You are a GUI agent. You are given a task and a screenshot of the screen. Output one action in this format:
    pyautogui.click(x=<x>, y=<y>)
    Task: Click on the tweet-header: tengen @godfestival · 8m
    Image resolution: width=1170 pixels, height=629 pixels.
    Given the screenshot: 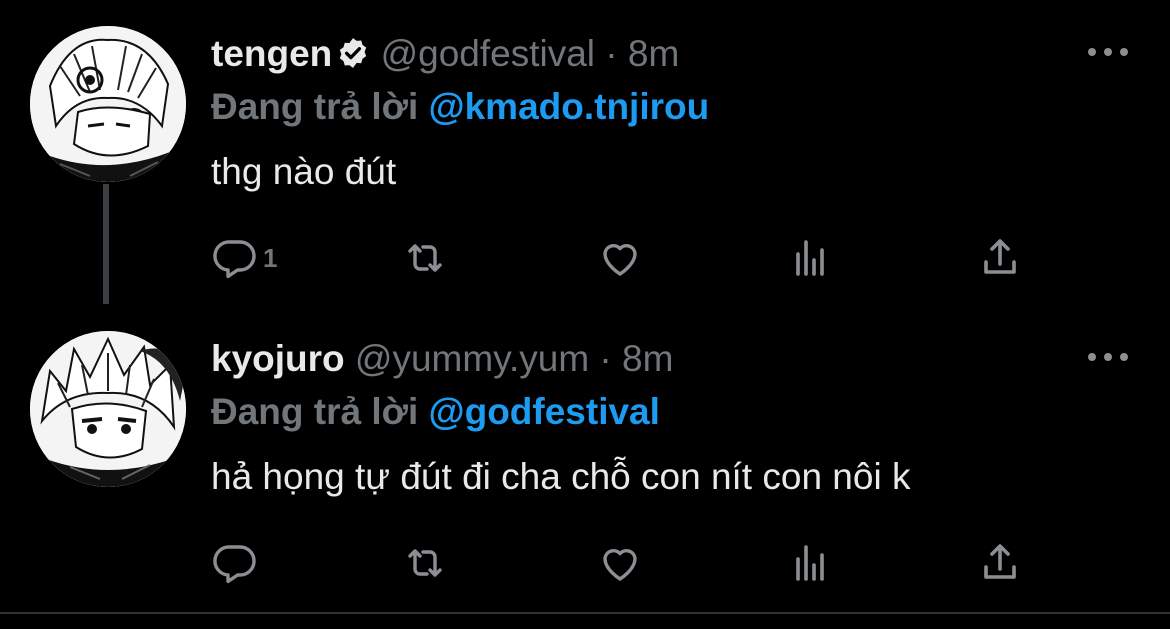 What is the action you would take?
    pyautogui.click(x=445, y=54)
    